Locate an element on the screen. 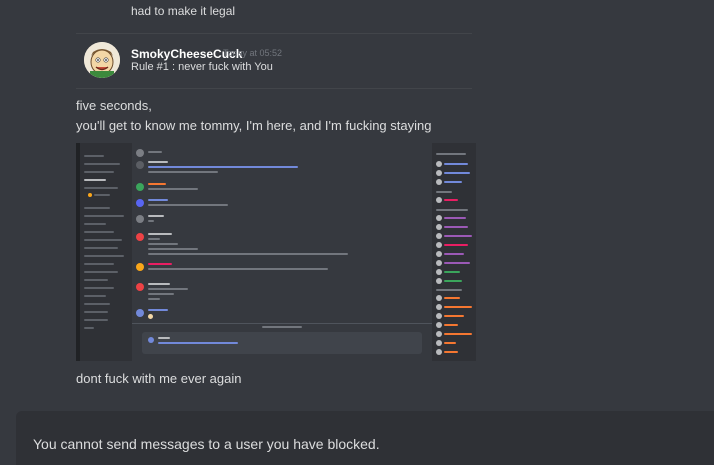 This screenshot has width=714, height=465. message-timestamp: Today at 05:52 is located at coordinates (253, 53).